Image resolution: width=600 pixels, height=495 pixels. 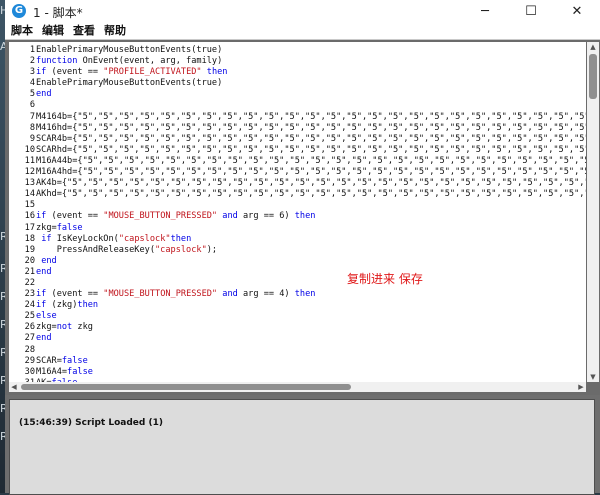 What do you see at coordinates (593, 76) in the screenshot?
I see `vertical-scroll-thumb` at bounding box center [593, 76].